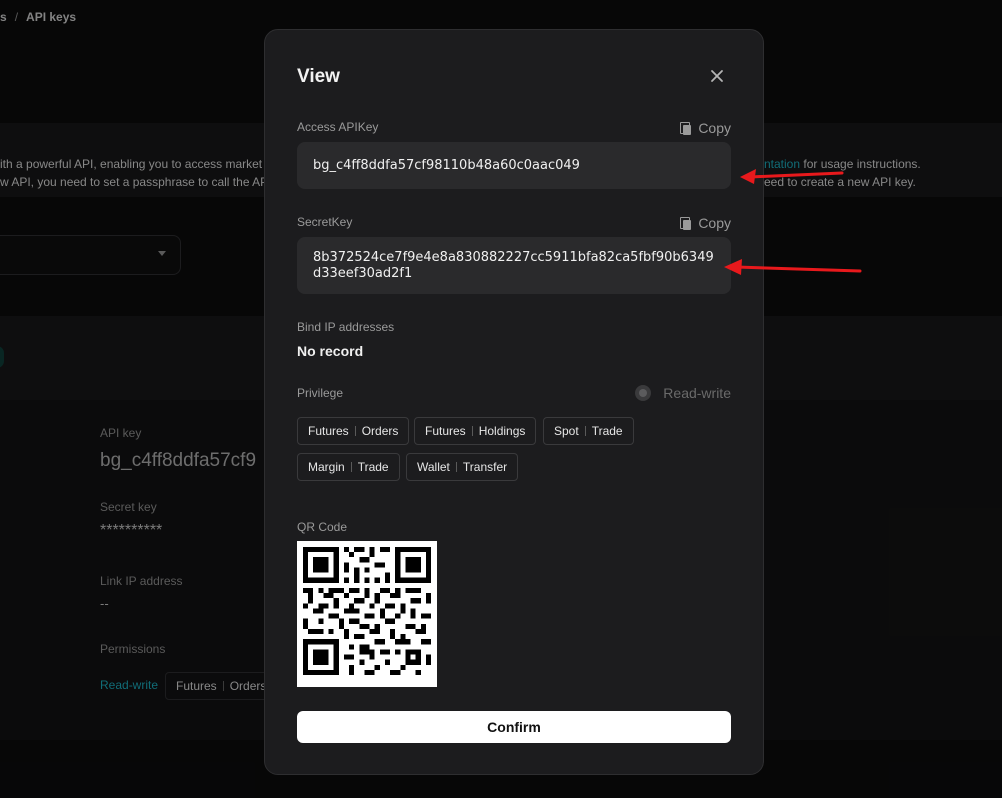  I want to click on chip-right: Holdings, so click(502, 431).